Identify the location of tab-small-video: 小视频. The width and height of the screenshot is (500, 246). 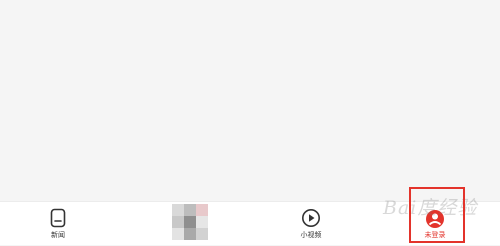
(311, 224).